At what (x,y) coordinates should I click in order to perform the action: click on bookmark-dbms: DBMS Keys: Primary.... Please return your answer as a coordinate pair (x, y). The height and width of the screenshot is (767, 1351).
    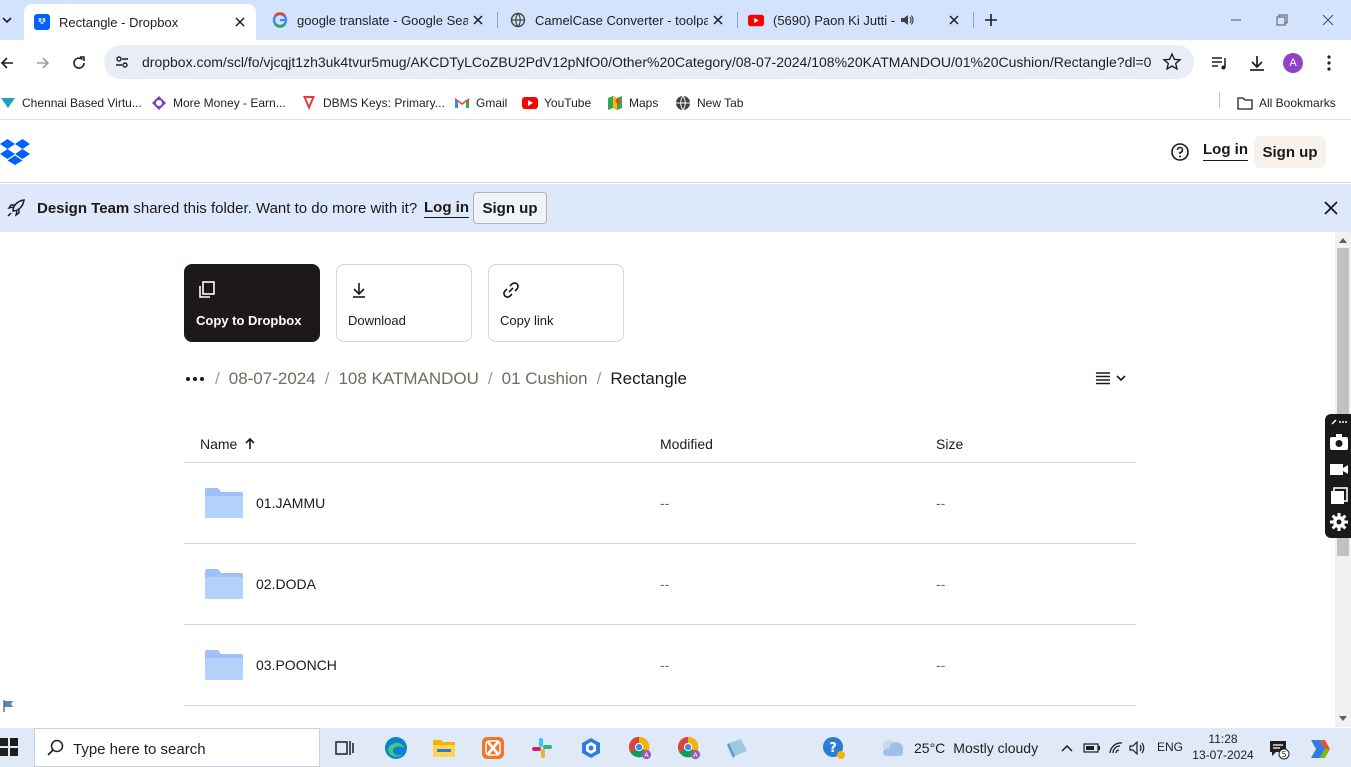
    Looking at the image, I should click on (373, 103).